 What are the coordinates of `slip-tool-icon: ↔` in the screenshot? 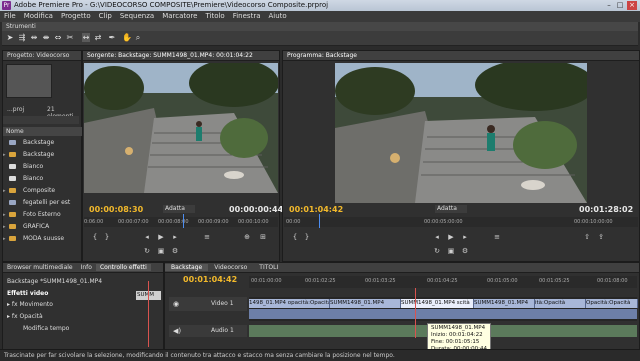 It's located at (86, 37).